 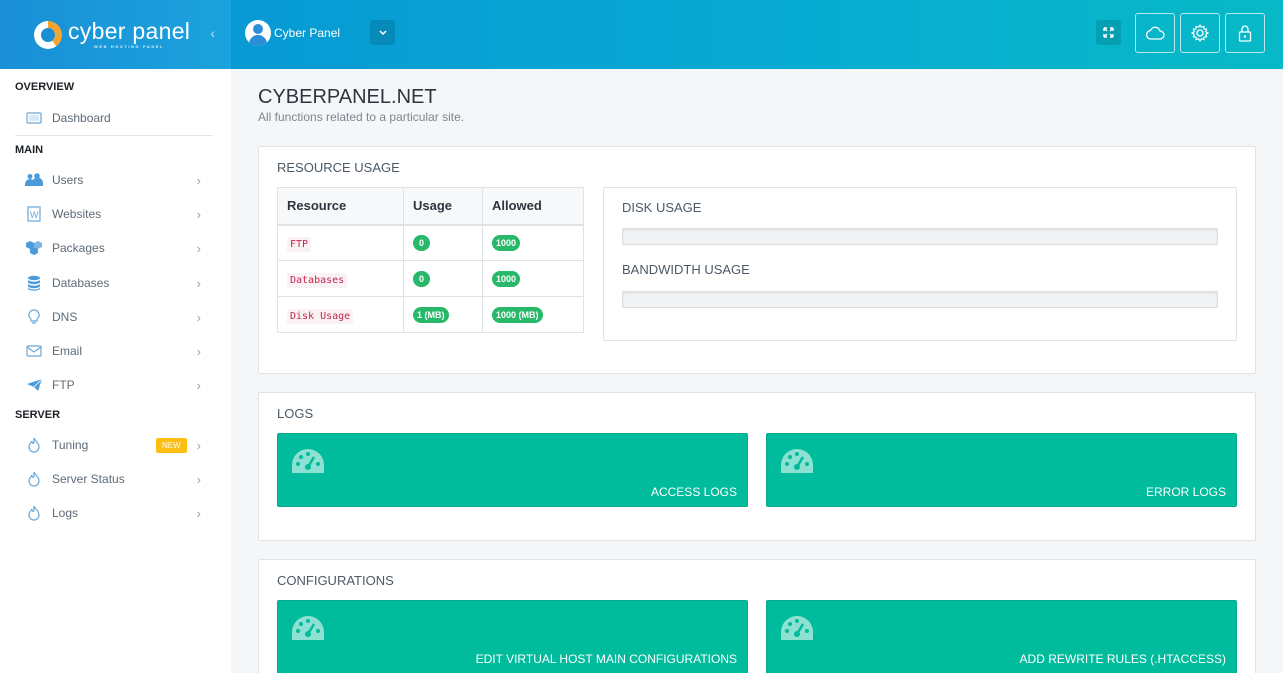 I want to click on sidebar-item-label: Packages, so click(x=78, y=248).